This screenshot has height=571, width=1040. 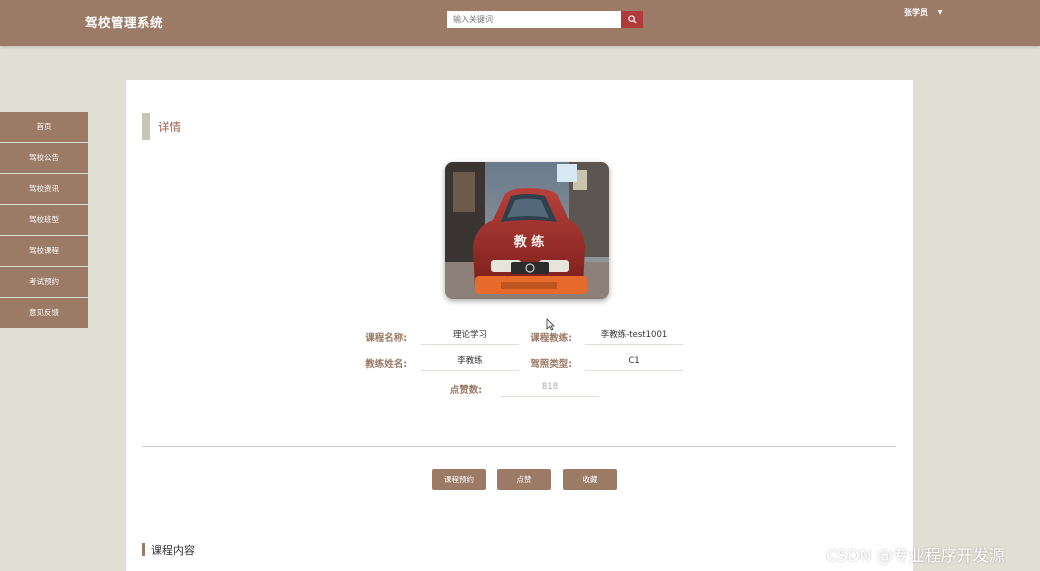 I want to click on hood-lettering: 教 练, so click(x=529, y=242).